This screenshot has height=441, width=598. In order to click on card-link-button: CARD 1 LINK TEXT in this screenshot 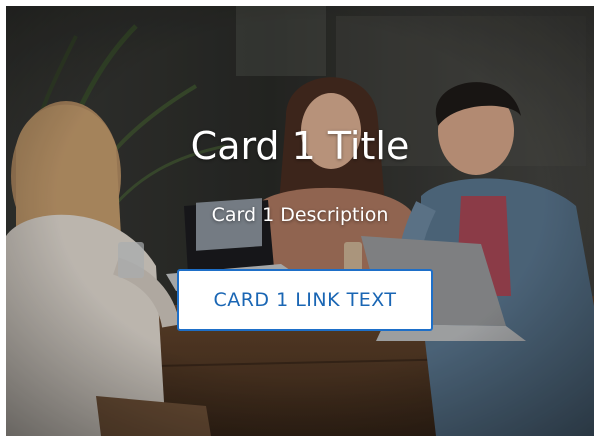, I will do `click(305, 300)`.